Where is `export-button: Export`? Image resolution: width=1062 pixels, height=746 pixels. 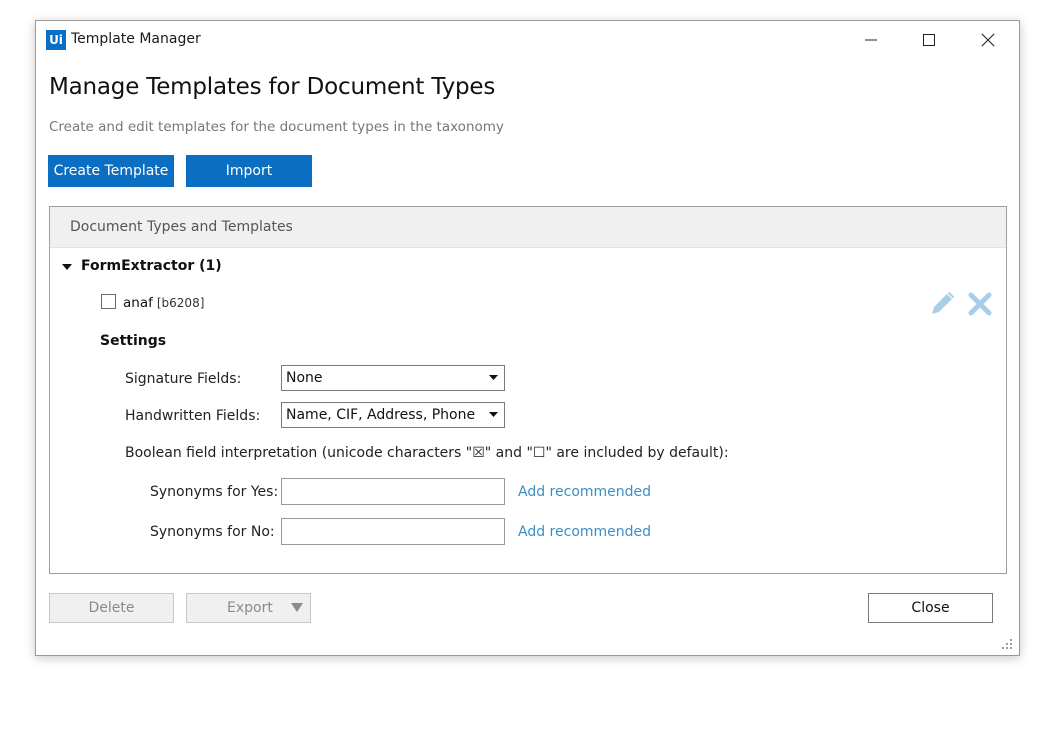 export-button: Export is located at coordinates (248, 608).